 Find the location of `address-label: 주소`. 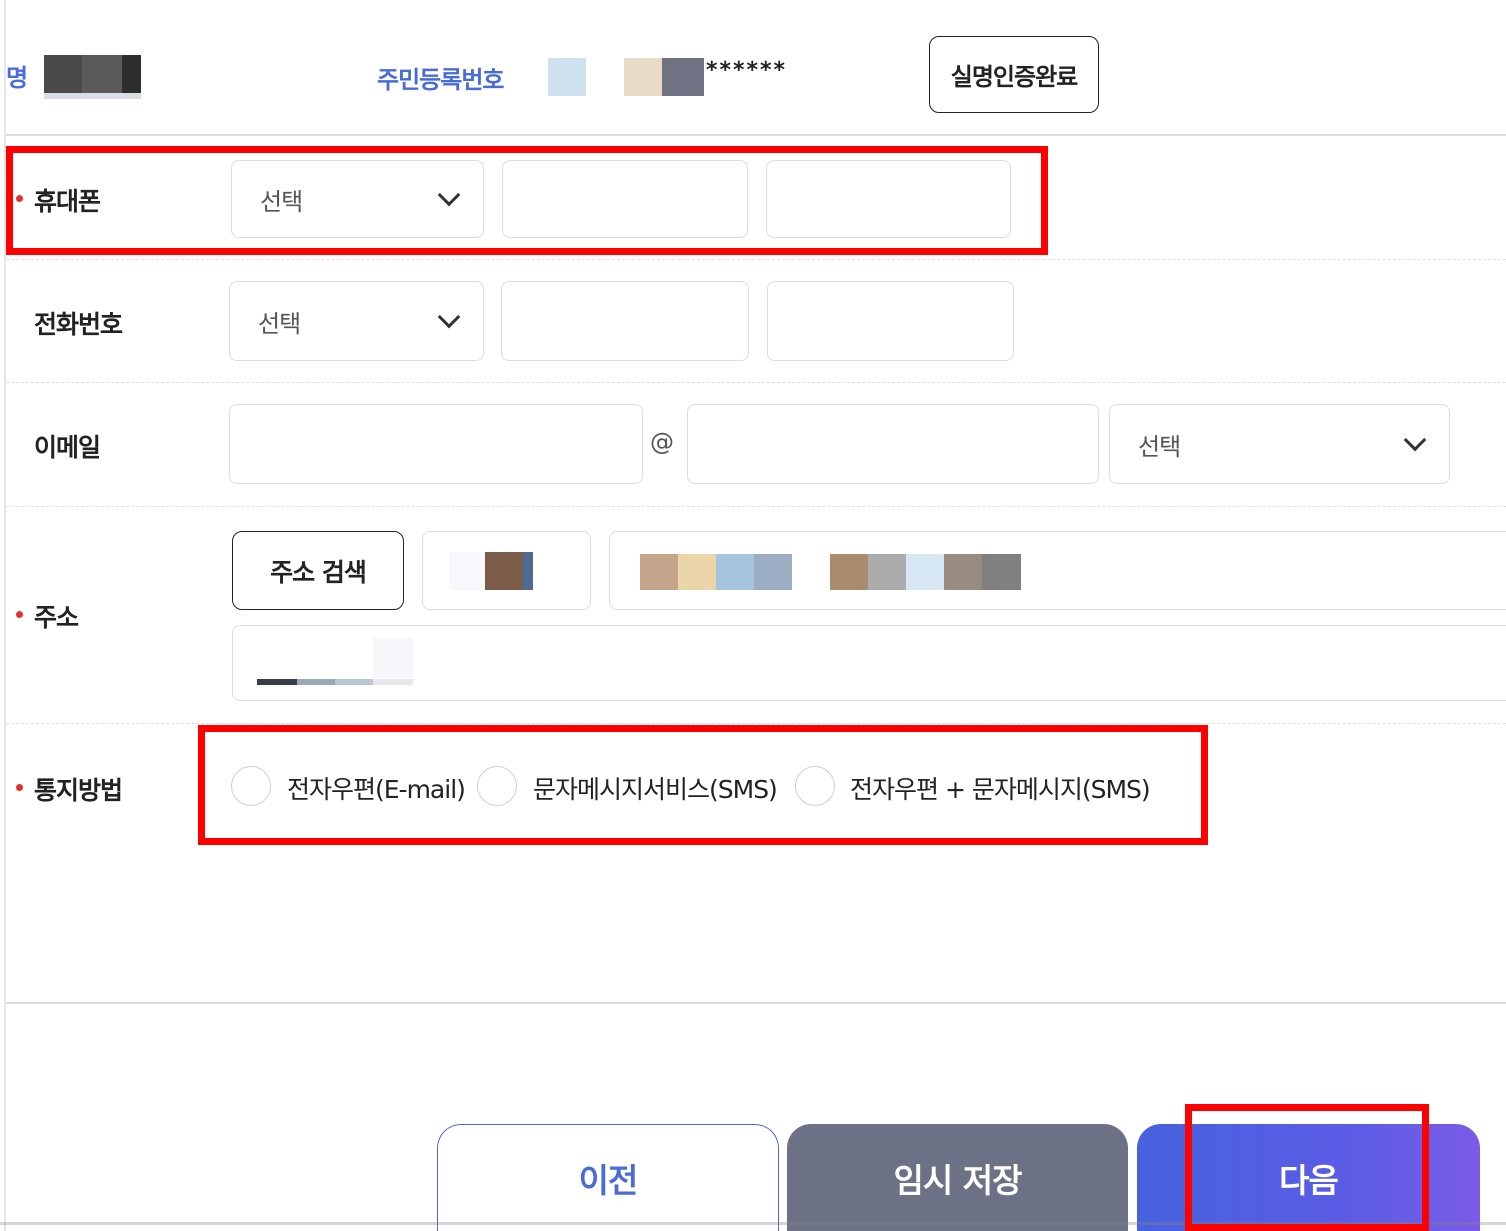

address-label: 주소 is located at coordinates (56, 617).